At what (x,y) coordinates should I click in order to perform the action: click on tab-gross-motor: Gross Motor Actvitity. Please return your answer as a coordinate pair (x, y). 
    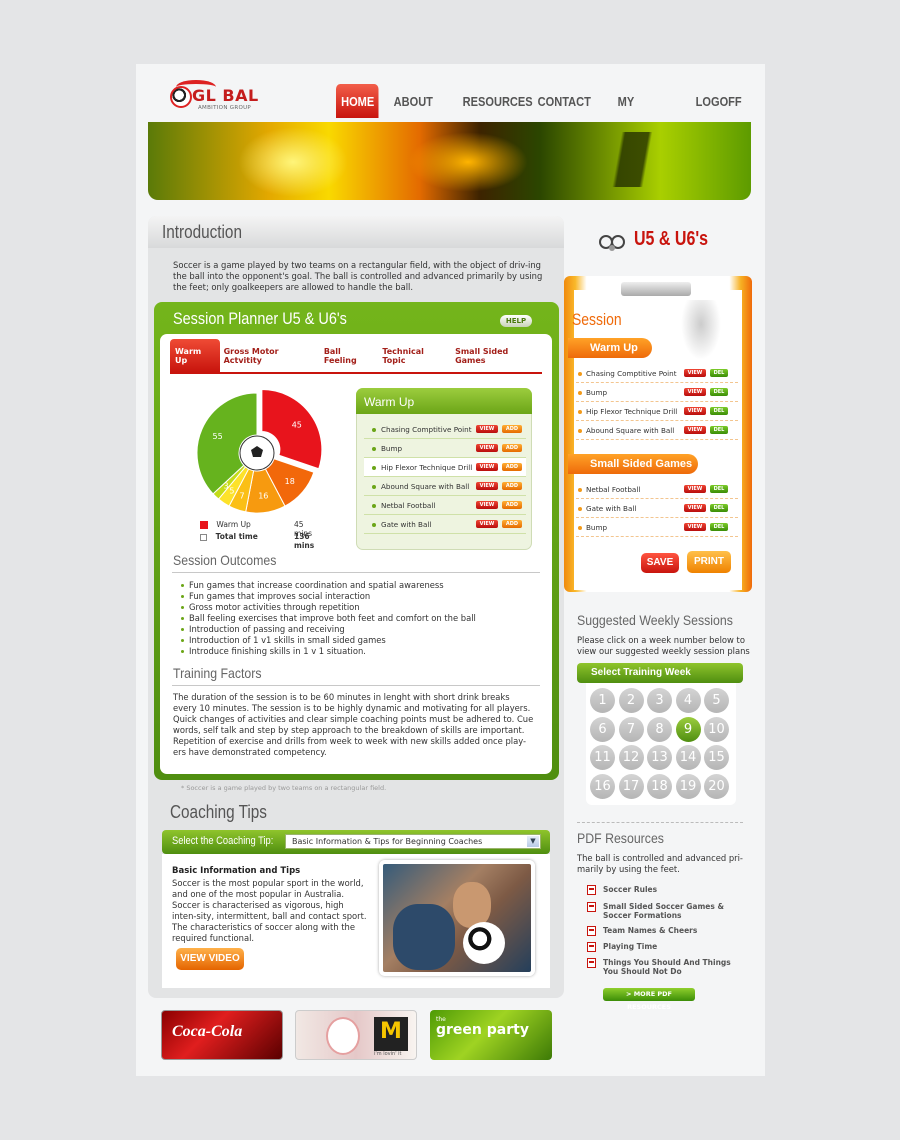
    Looking at the image, I should click on (270, 359).